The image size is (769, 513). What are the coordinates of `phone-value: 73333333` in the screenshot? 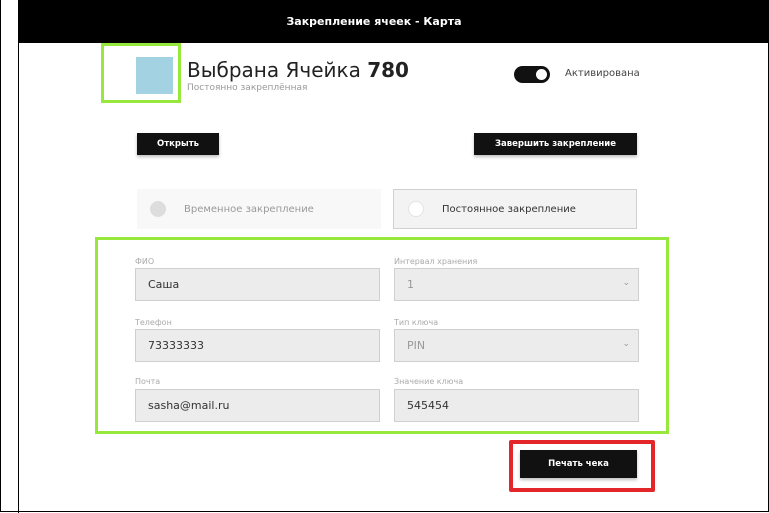 It's located at (176, 345).